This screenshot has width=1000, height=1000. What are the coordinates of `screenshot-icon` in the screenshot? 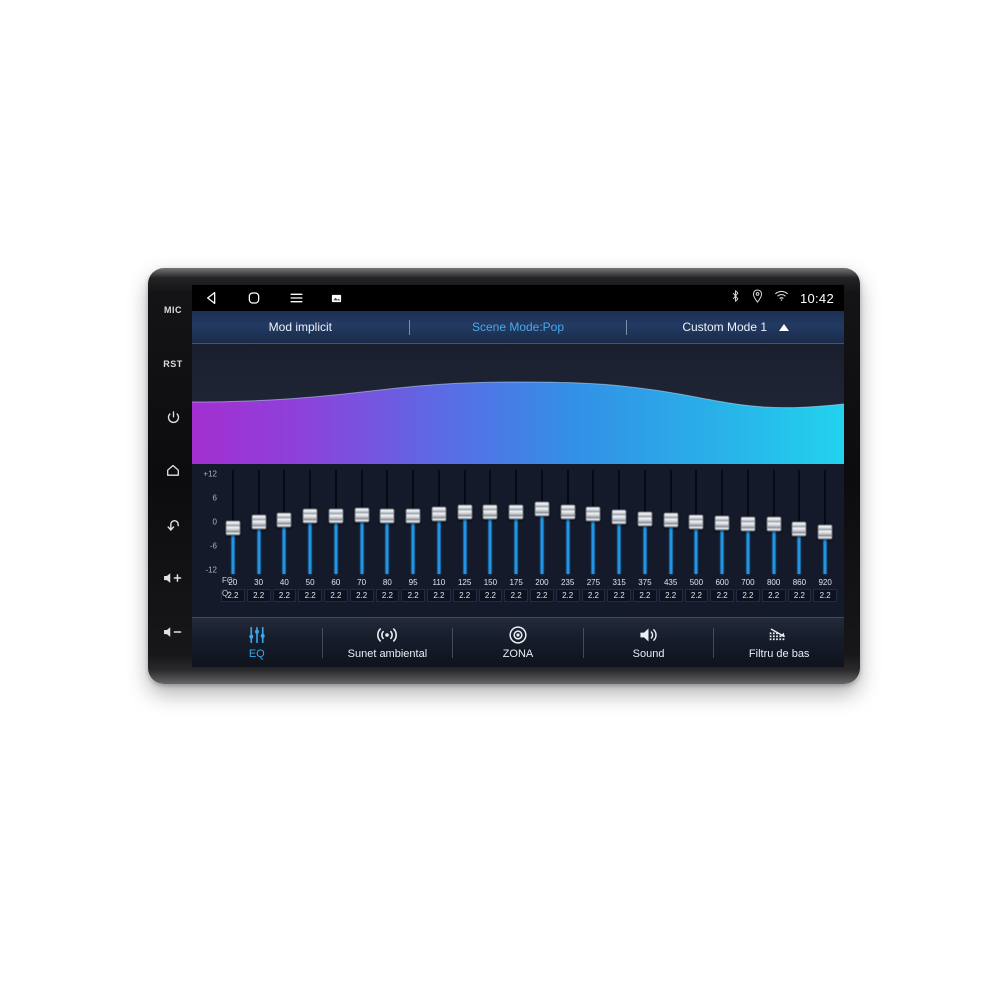 It's located at (336, 298).